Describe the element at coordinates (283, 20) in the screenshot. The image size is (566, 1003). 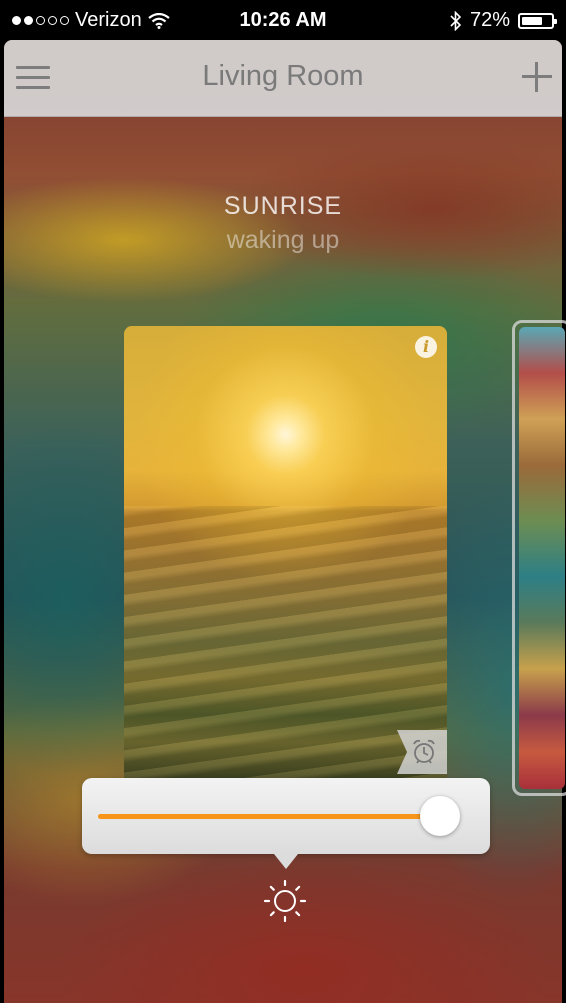
I see `status-bar: Verizon 10:26 AM 72%` at that location.